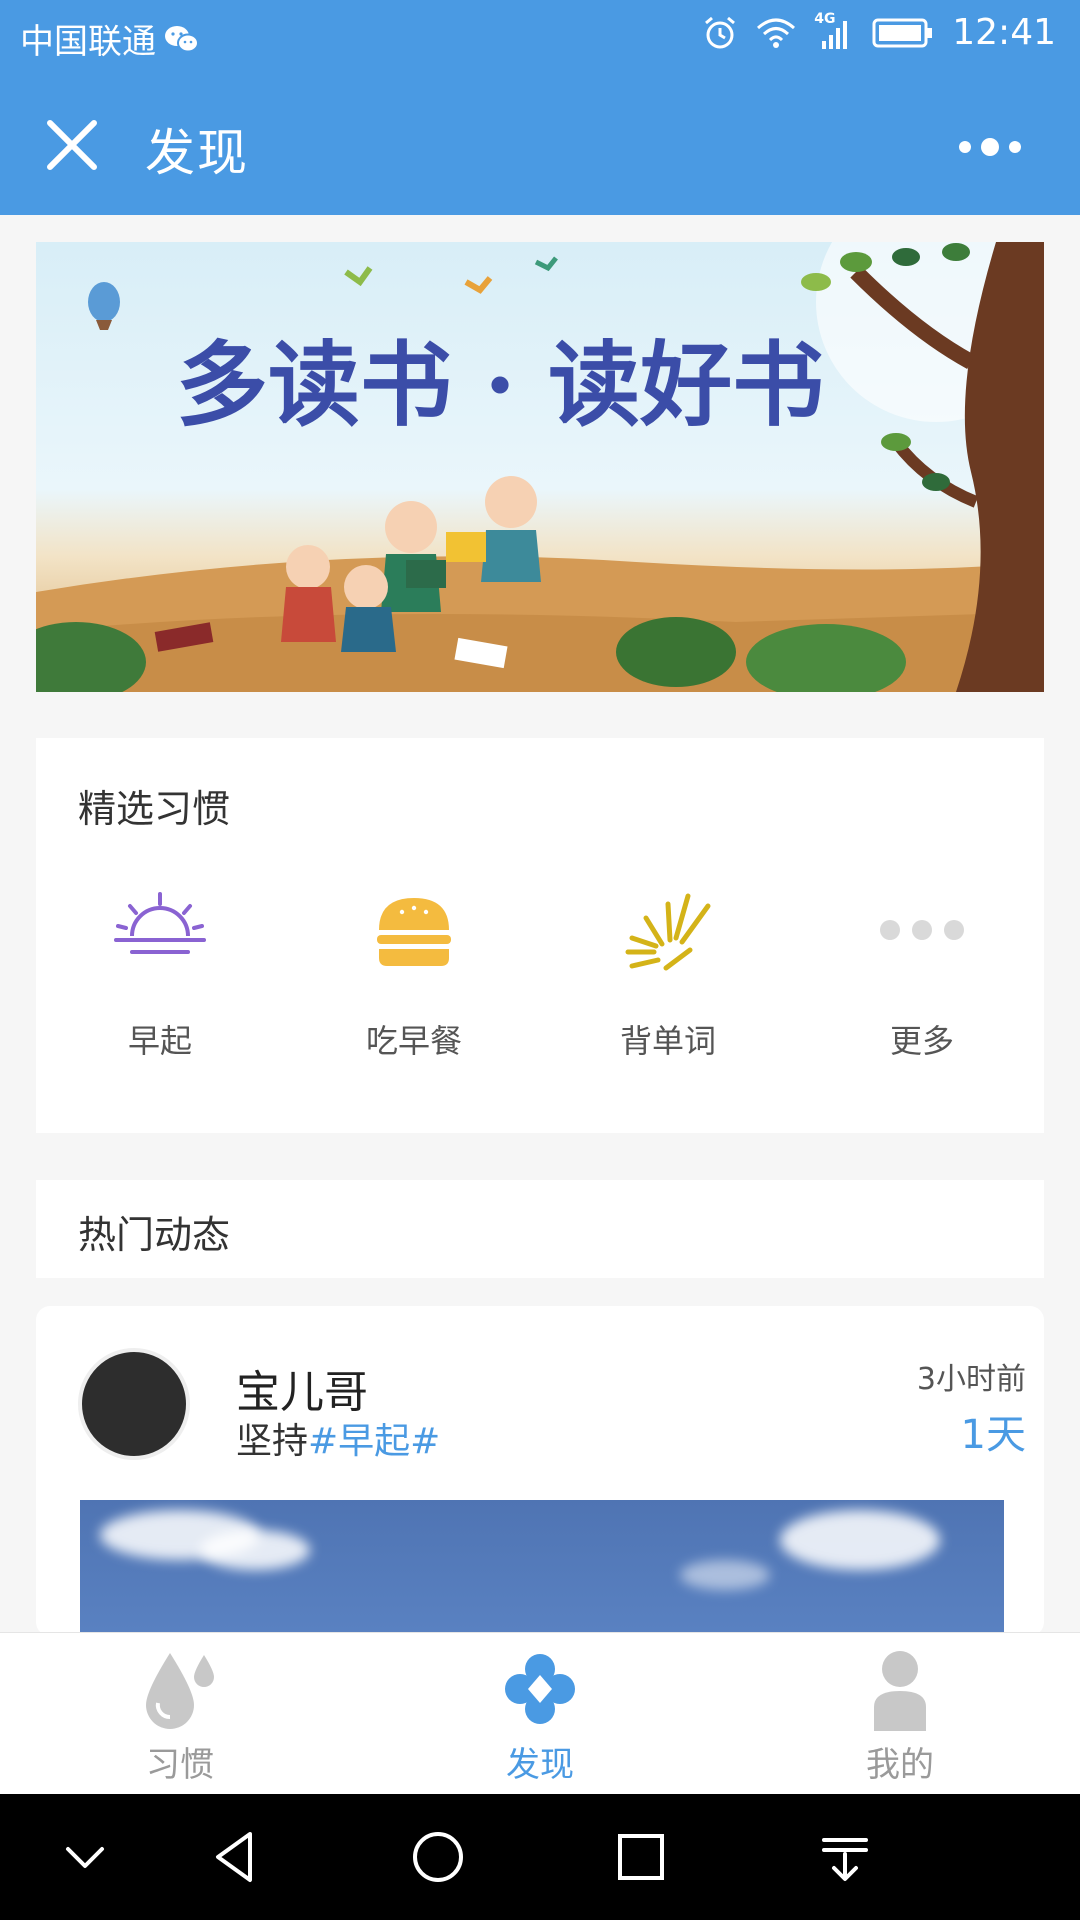 The width and height of the screenshot is (1080, 1920). I want to click on back-icon, so click(235, 1857).